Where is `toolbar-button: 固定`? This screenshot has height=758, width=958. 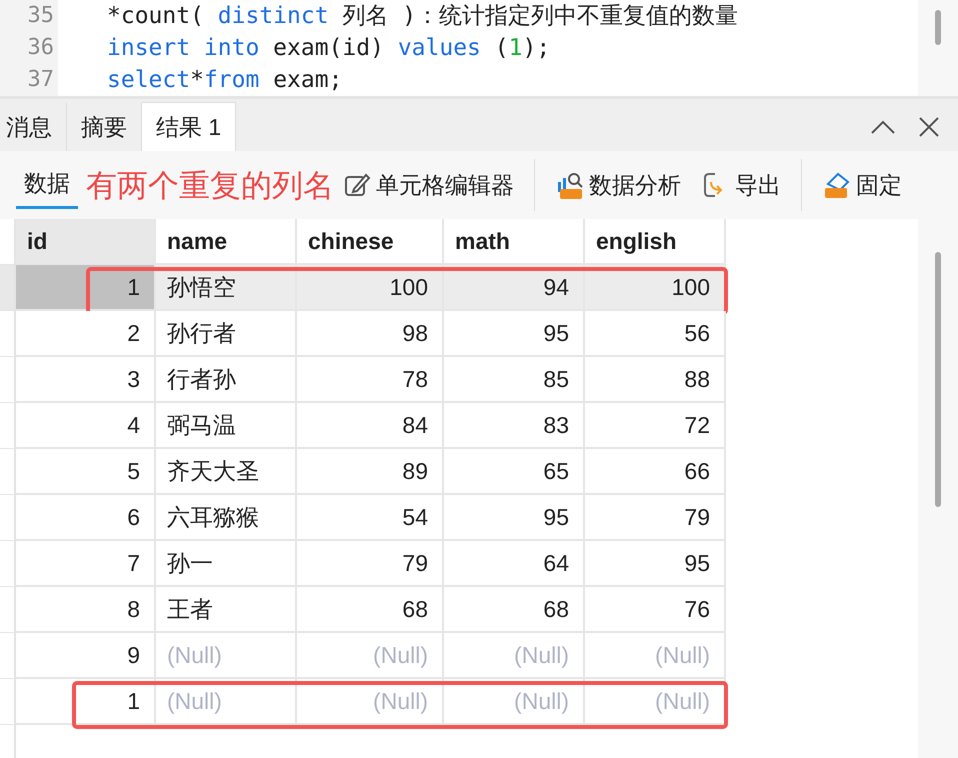
toolbar-button: 固定 is located at coordinates (862, 185).